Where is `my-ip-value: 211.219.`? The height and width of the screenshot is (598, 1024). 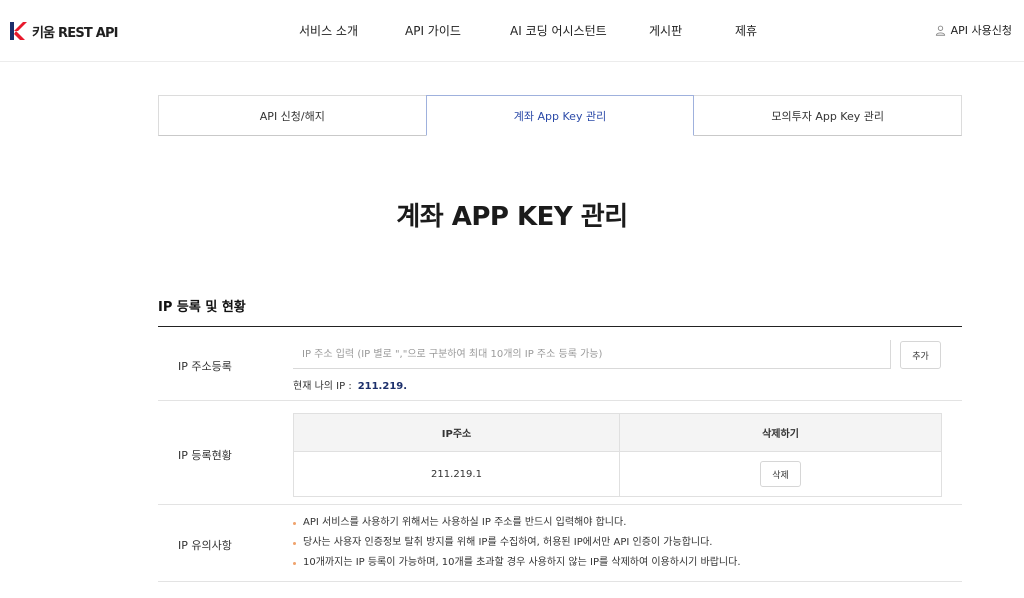 my-ip-value: 211.219. is located at coordinates (382, 386).